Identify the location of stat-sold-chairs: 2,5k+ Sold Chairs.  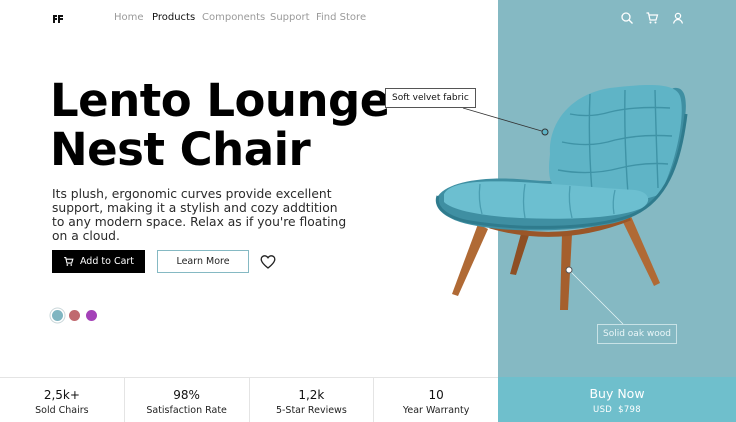
(62, 400).